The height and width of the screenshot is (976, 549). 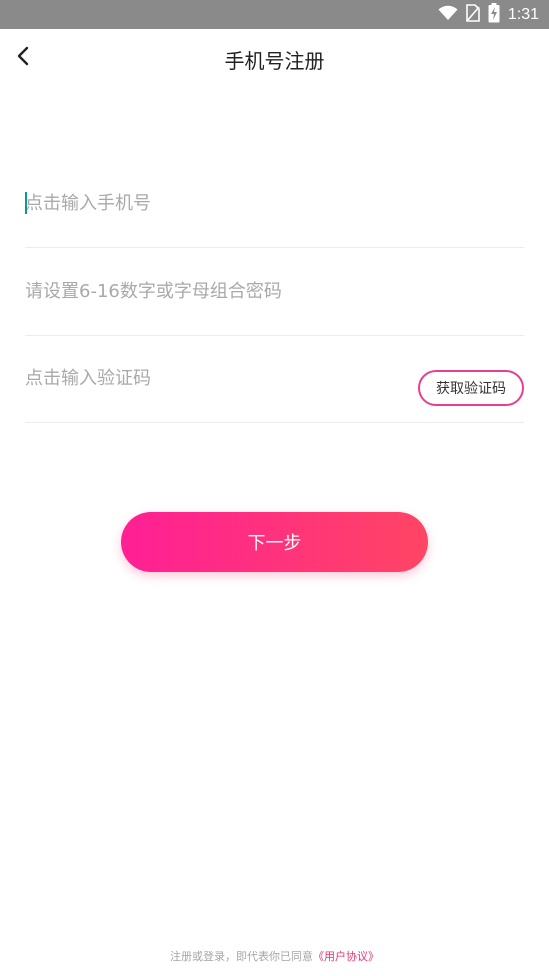 What do you see at coordinates (473, 14) in the screenshot?
I see `no-sim-icon` at bounding box center [473, 14].